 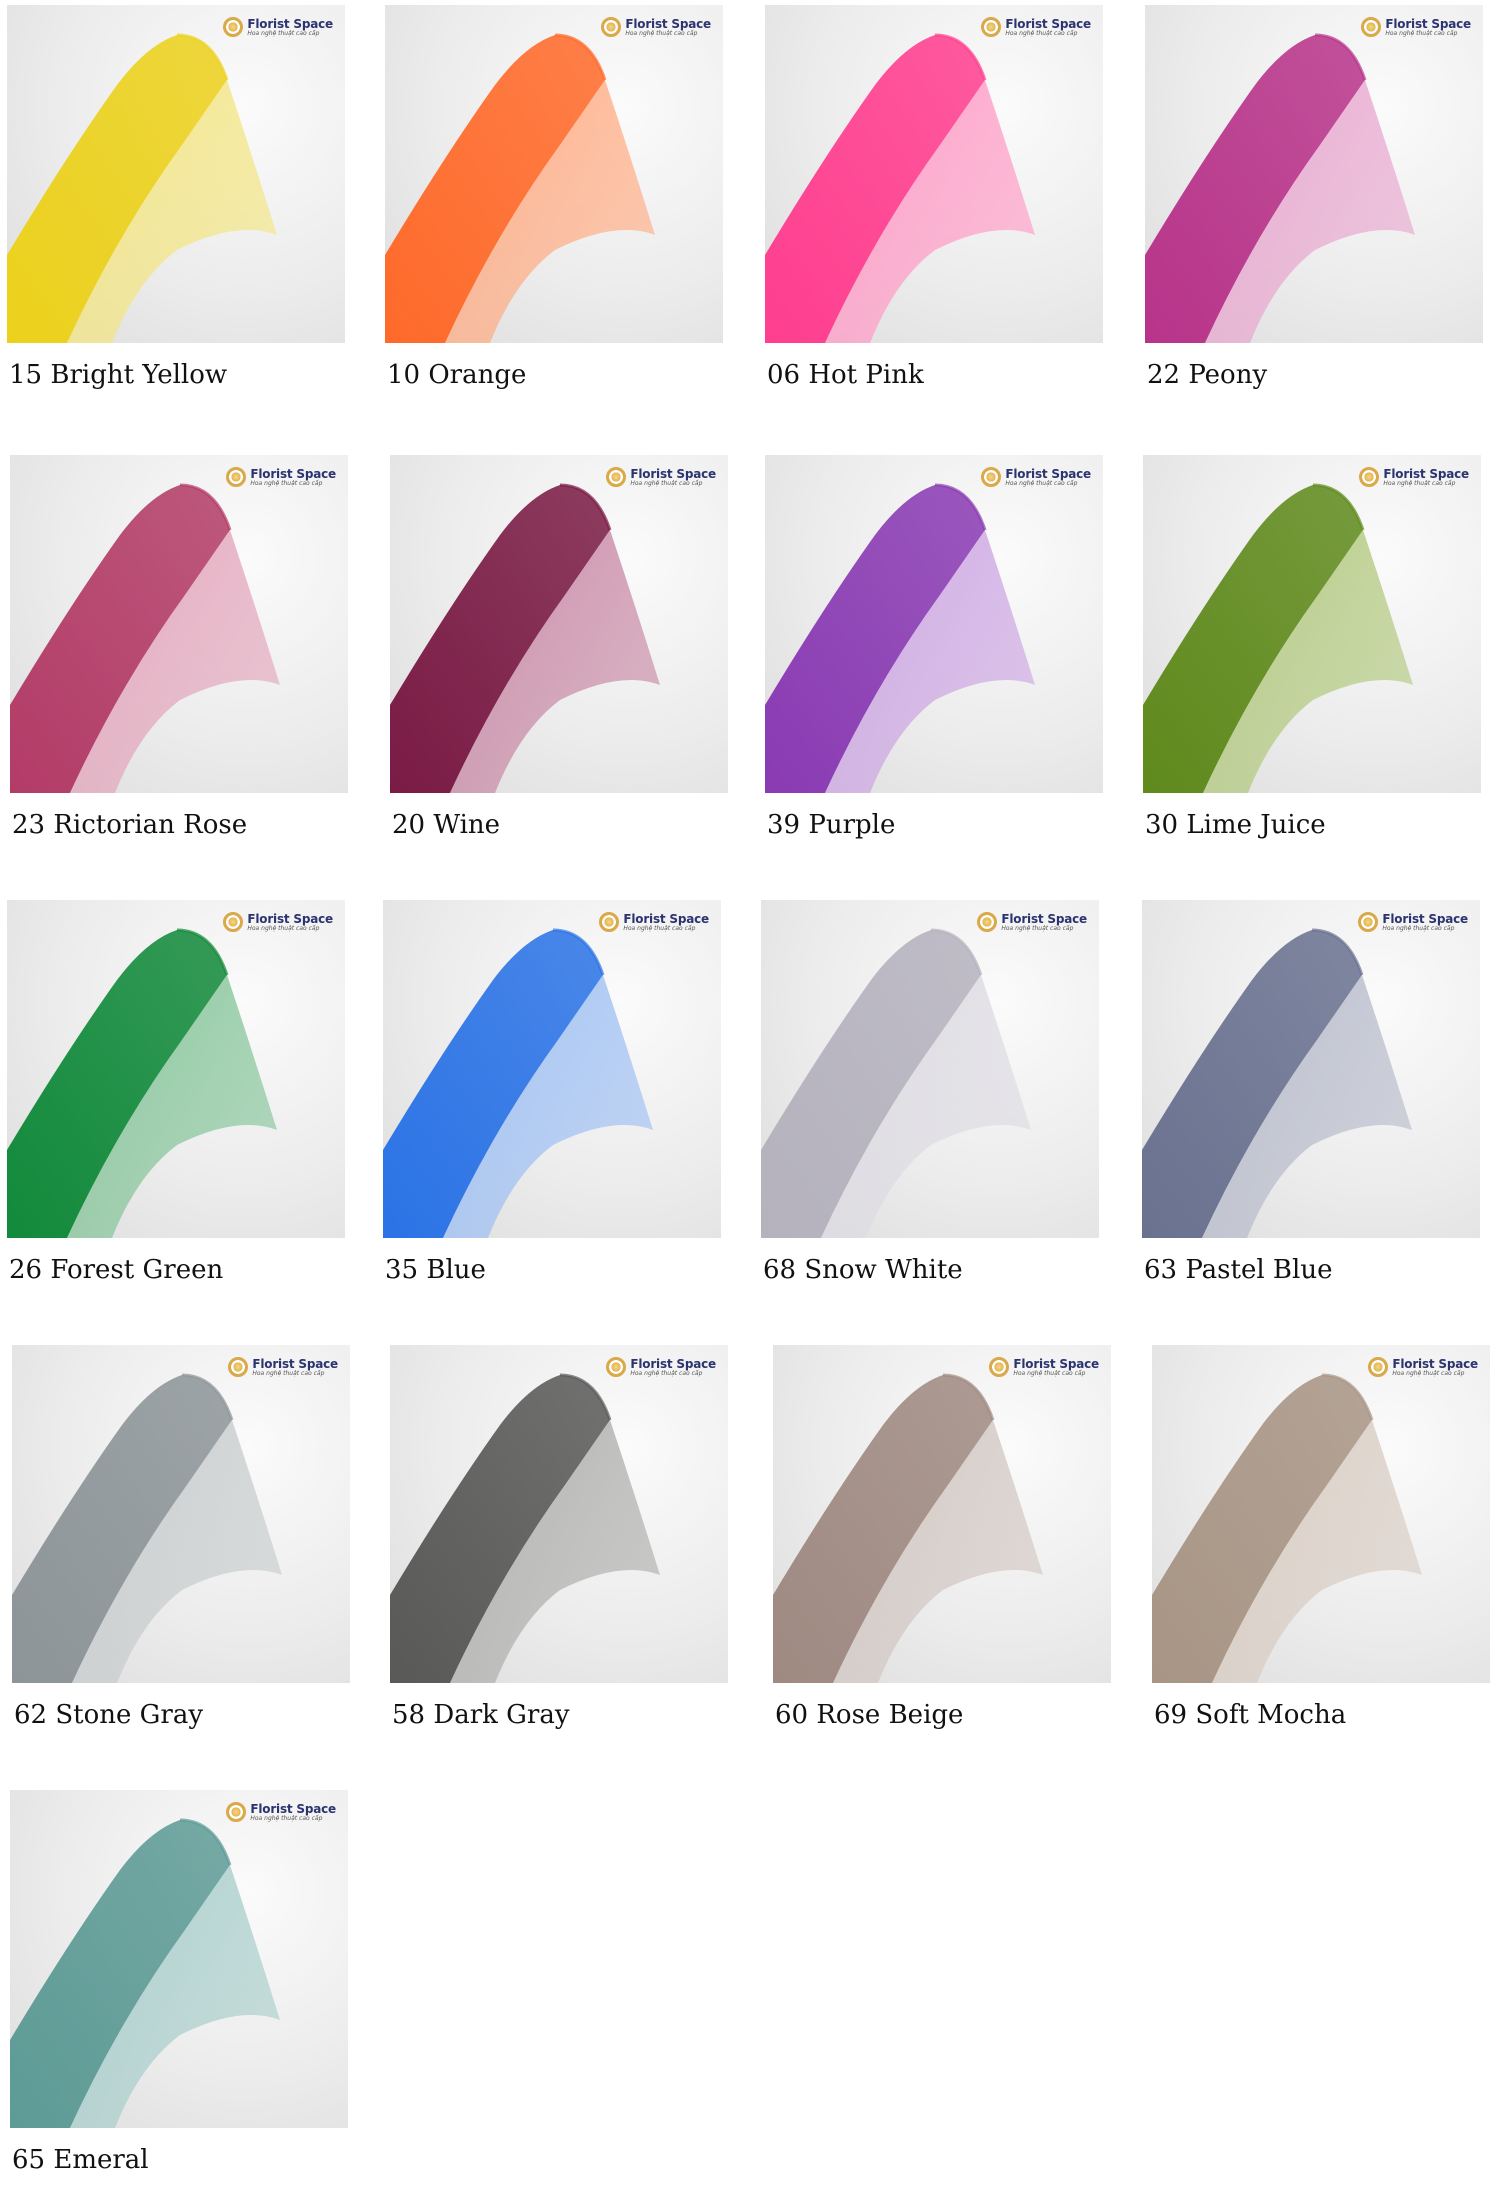 What do you see at coordinates (845, 375) in the screenshot?
I see `swatch-label: 06 Hot Pink` at bounding box center [845, 375].